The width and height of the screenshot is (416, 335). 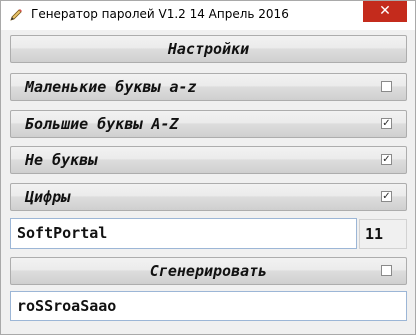 What do you see at coordinates (183, 233) in the screenshot?
I see `seed-input: SoftPortal` at bounding box center [183, 233].